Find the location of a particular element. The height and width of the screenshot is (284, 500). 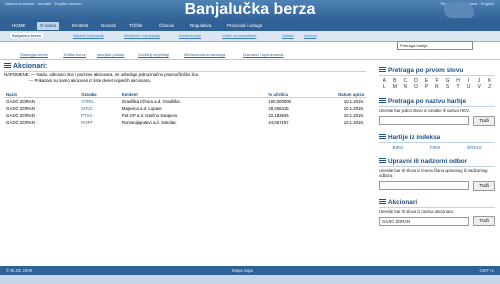

letter-link: O is located at coordinates (416, 87).